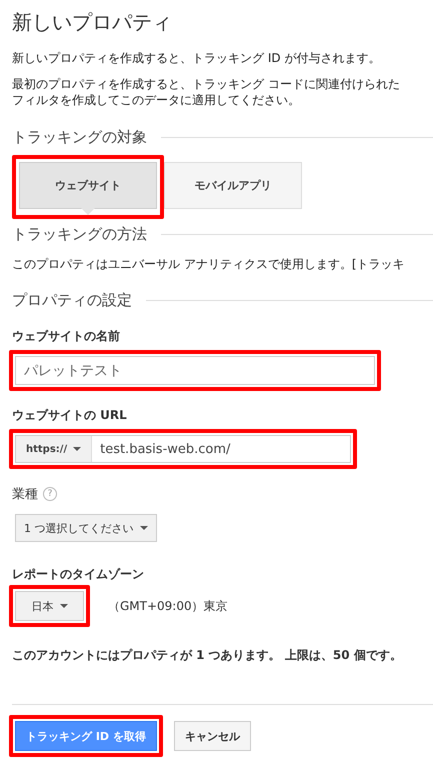 The image size is (433, 779). What do you see at coordinates (195, 370) in the screenshot?
I see `website-name-field: パレットテスト` at bounding box center [195, 370].